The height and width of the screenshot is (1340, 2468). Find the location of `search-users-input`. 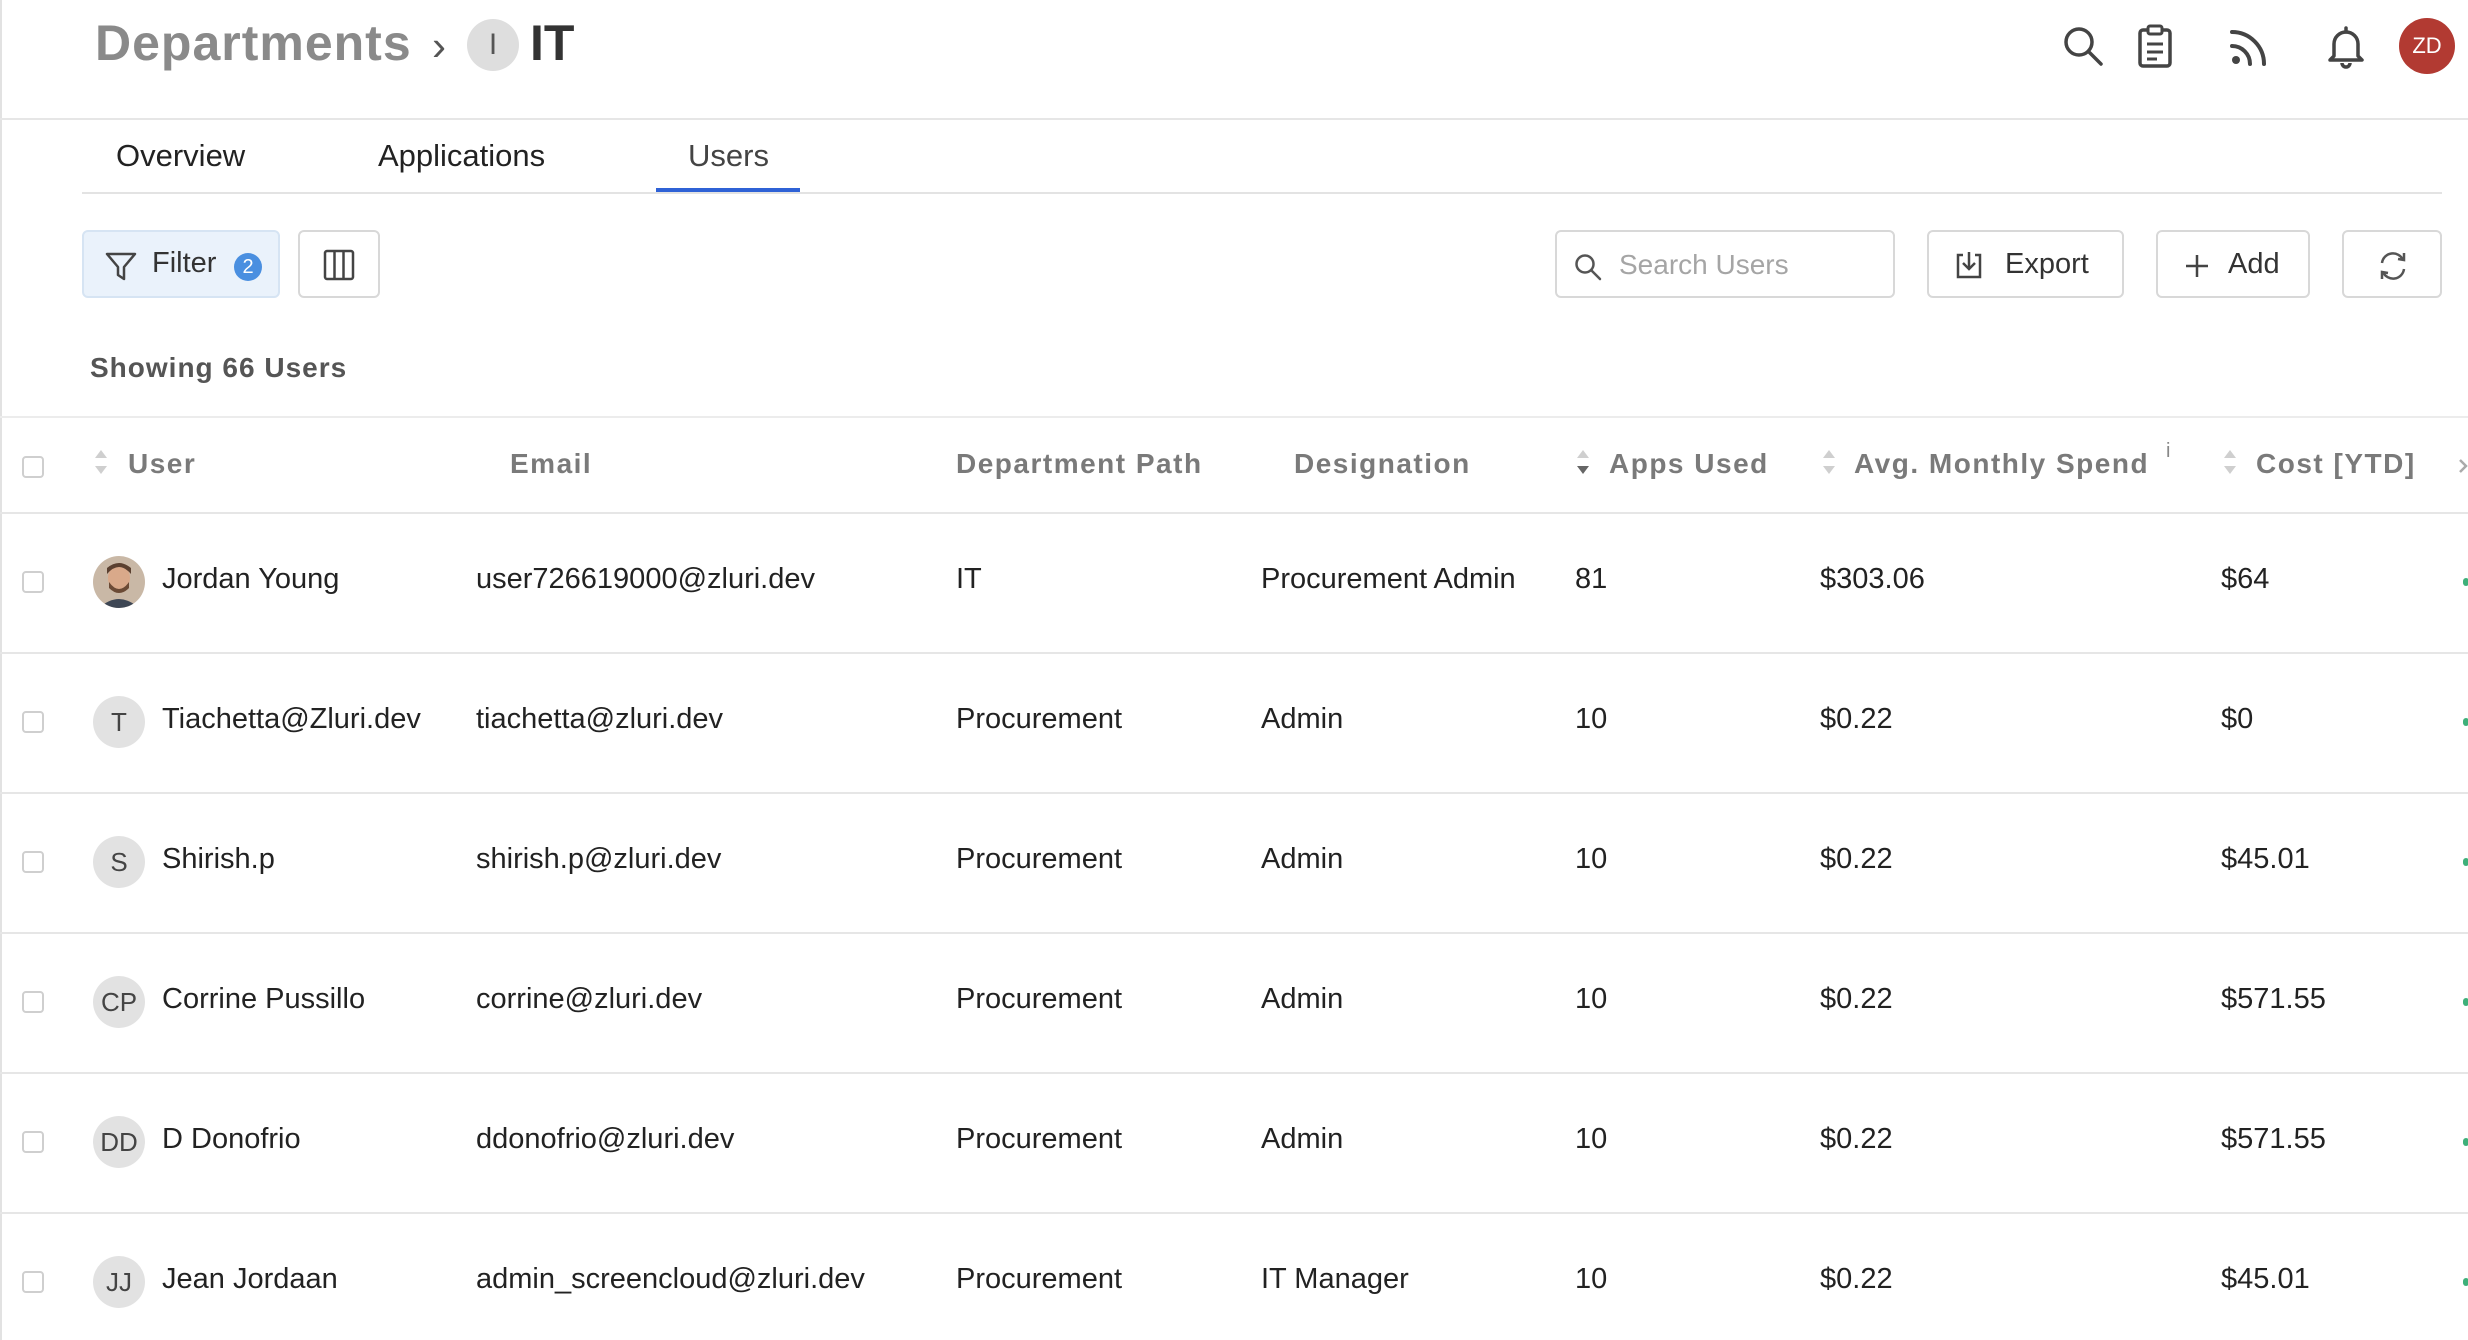

search-users-input is located at coordinates (1749, 265).